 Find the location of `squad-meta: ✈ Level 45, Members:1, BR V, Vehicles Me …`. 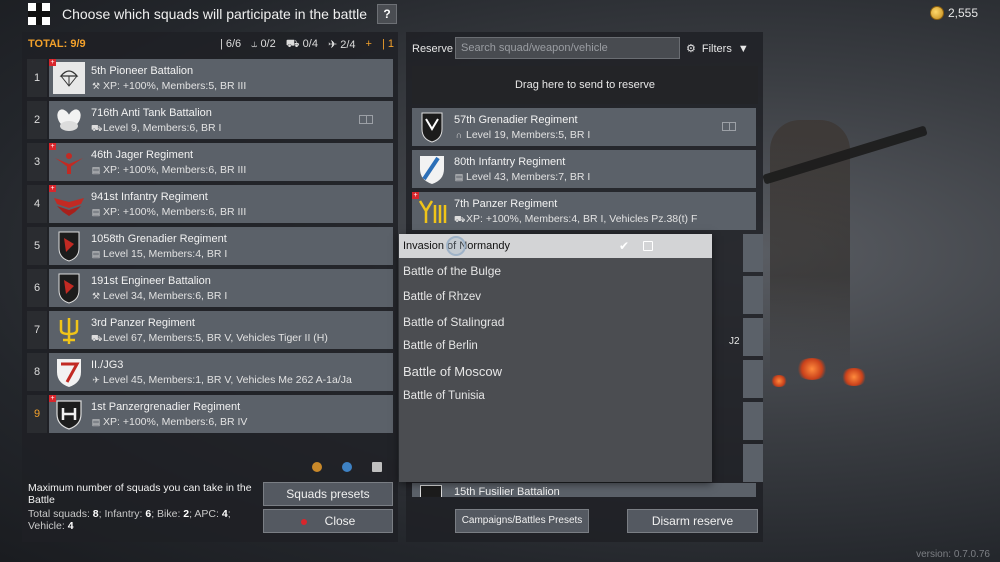

squad-meta: ✈ Level 45, Members:1, BR V, Vehicles Me … is located at coordinates (222, 380).